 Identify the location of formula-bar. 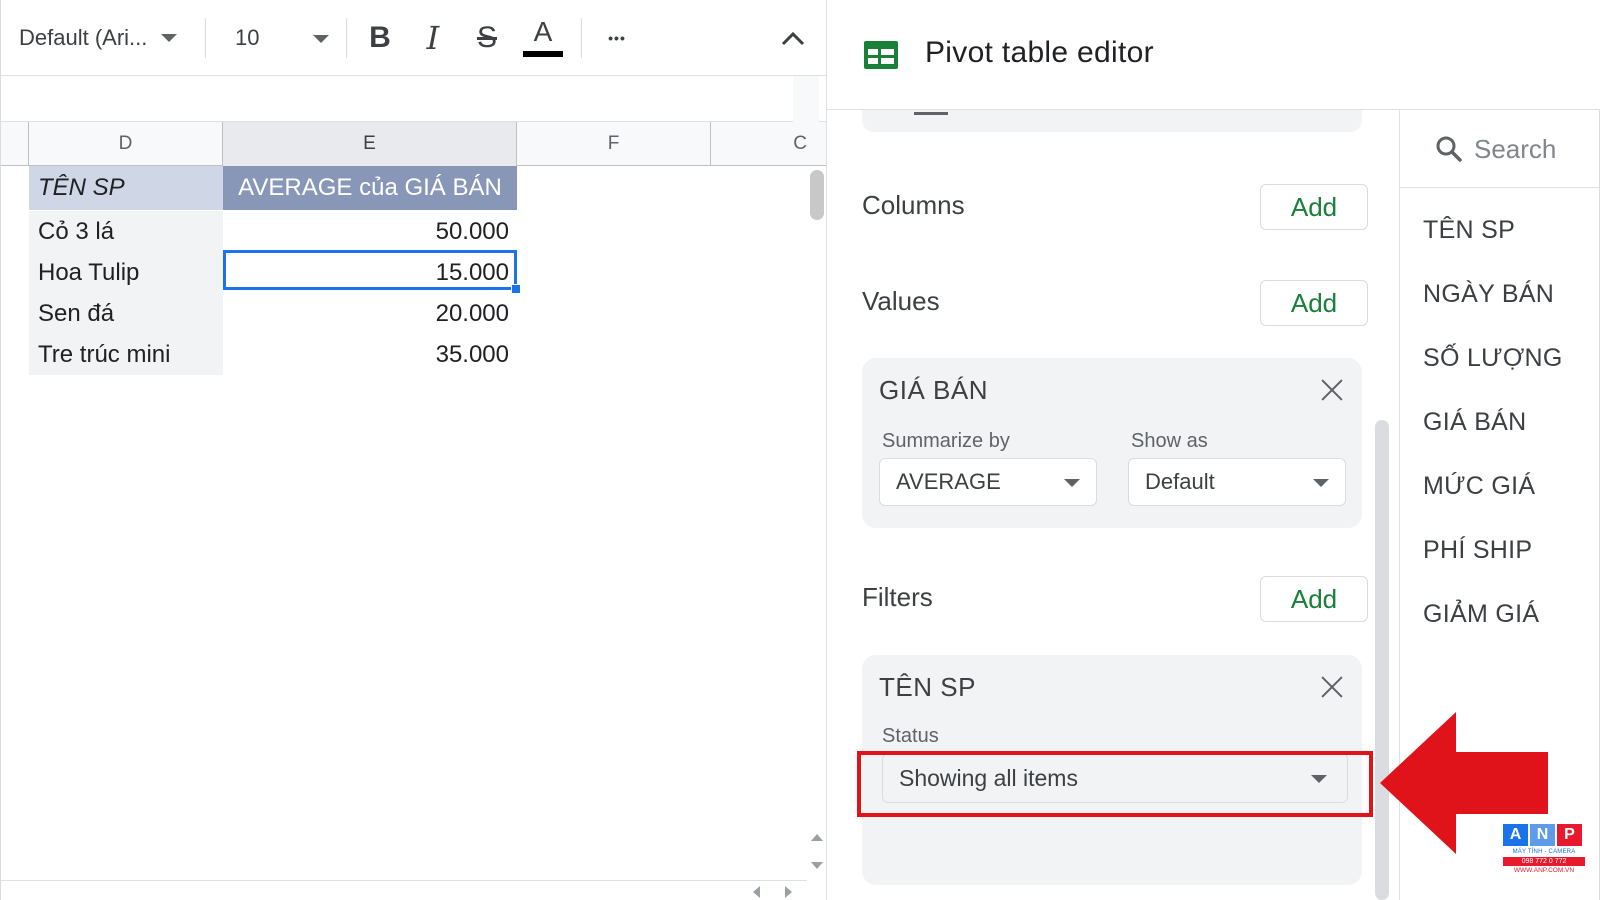
(413, 99).